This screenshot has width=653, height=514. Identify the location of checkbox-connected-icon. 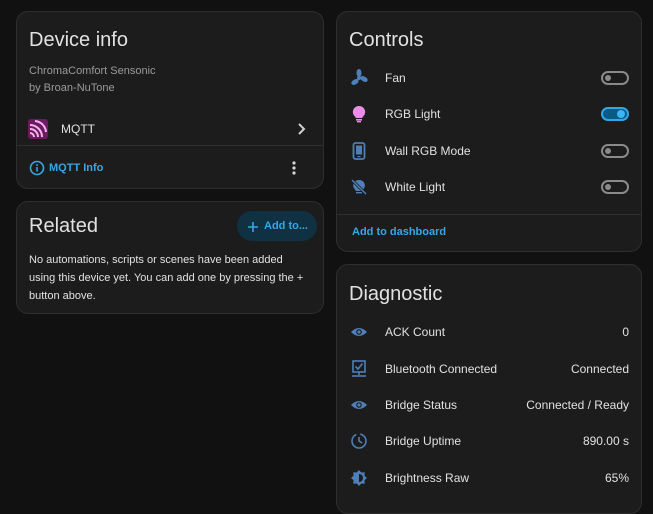
(359, 369).